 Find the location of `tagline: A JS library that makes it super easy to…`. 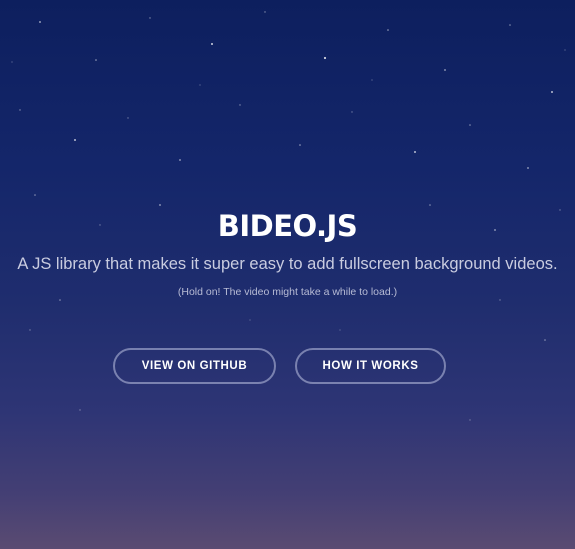

tagline: A JS library that makes it super easy to… is located at coordinates (287, 264).